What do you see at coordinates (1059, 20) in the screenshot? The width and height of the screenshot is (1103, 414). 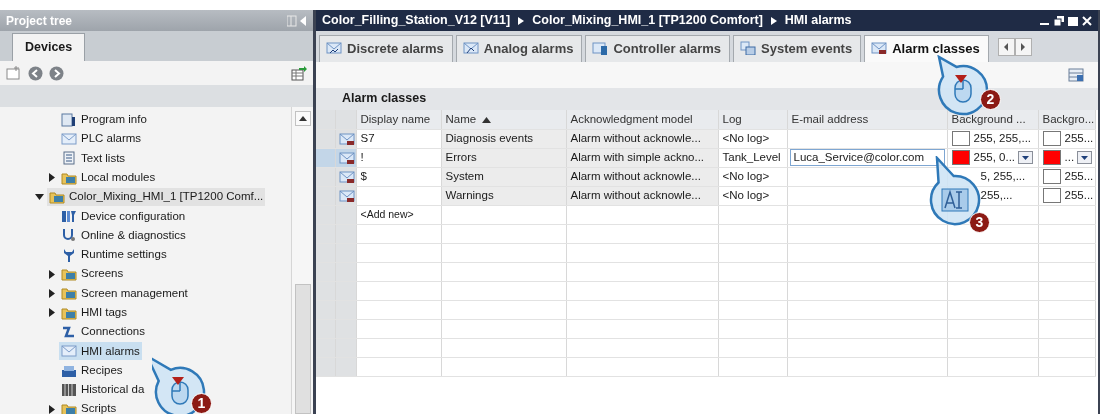 I see `restore-icon` at bounding box center [1059, 20].